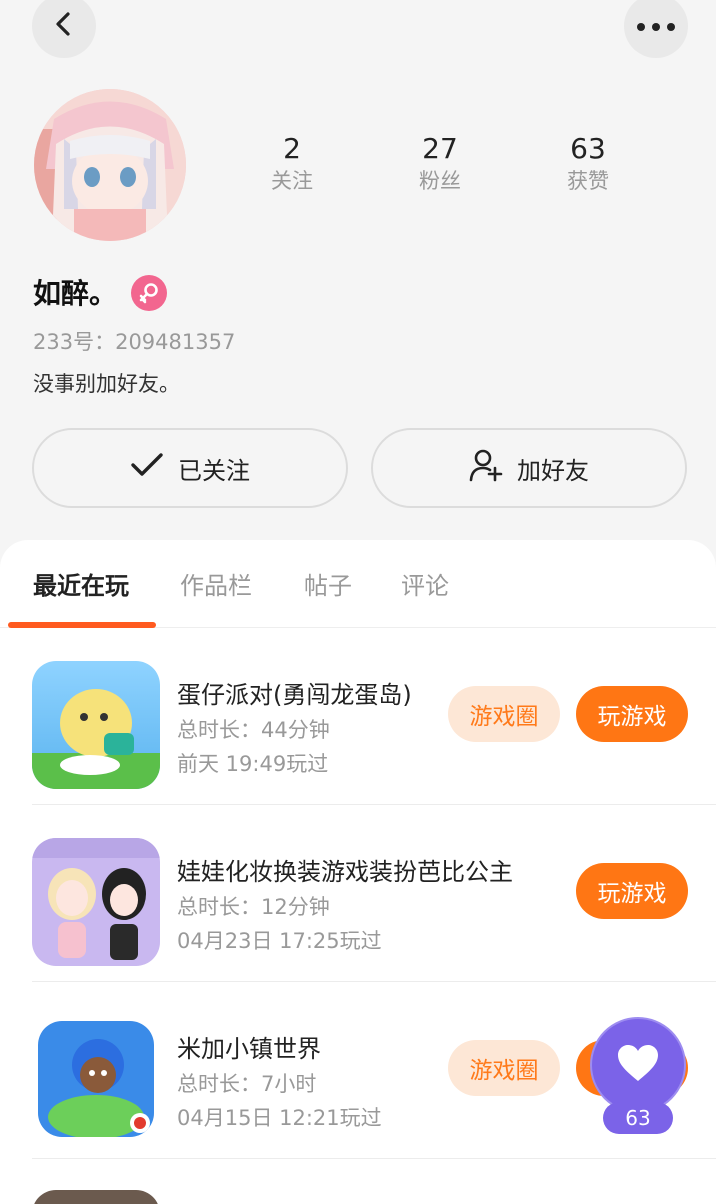  I want to click on like-count: 63, so click(638, 1118).